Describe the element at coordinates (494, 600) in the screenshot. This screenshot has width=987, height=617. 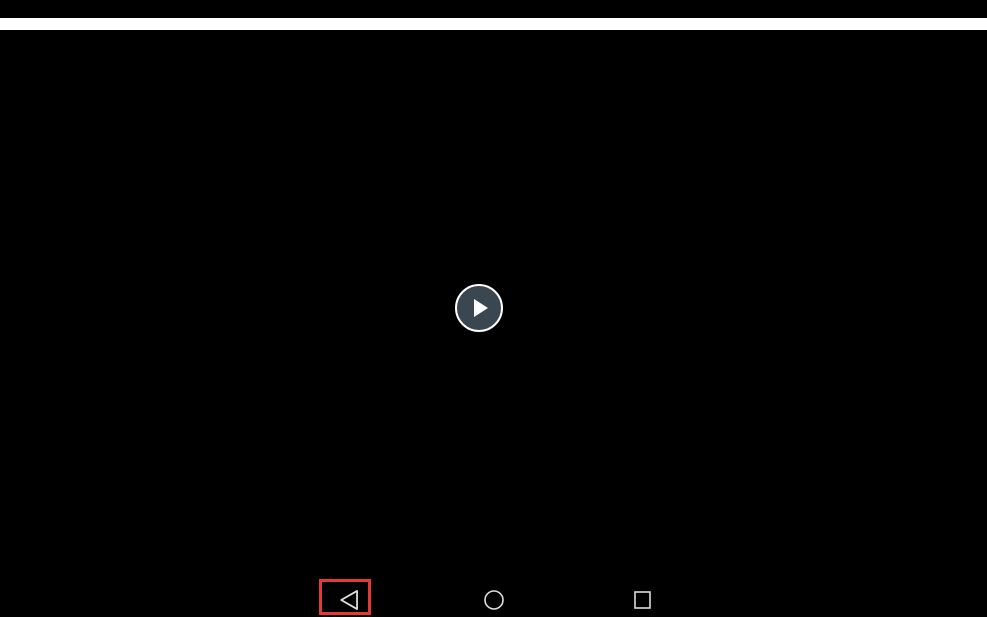
I see `home-circle-icon` at that location.